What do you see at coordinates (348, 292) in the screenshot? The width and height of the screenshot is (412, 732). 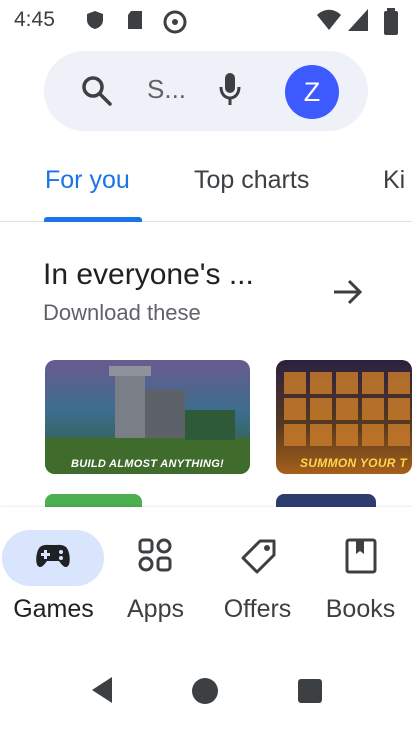 I see `arrow-right-icon` at bounding box center [348, 292].